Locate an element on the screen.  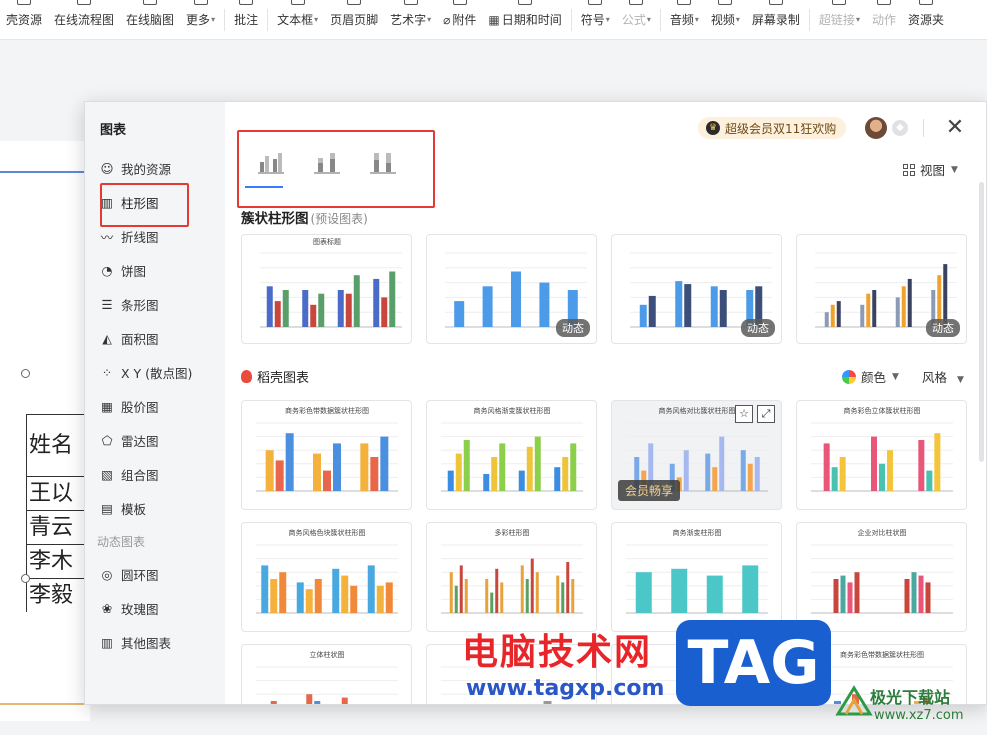
docer-chart-card: 多彩柱形图 is located at coordinates (511, 577).